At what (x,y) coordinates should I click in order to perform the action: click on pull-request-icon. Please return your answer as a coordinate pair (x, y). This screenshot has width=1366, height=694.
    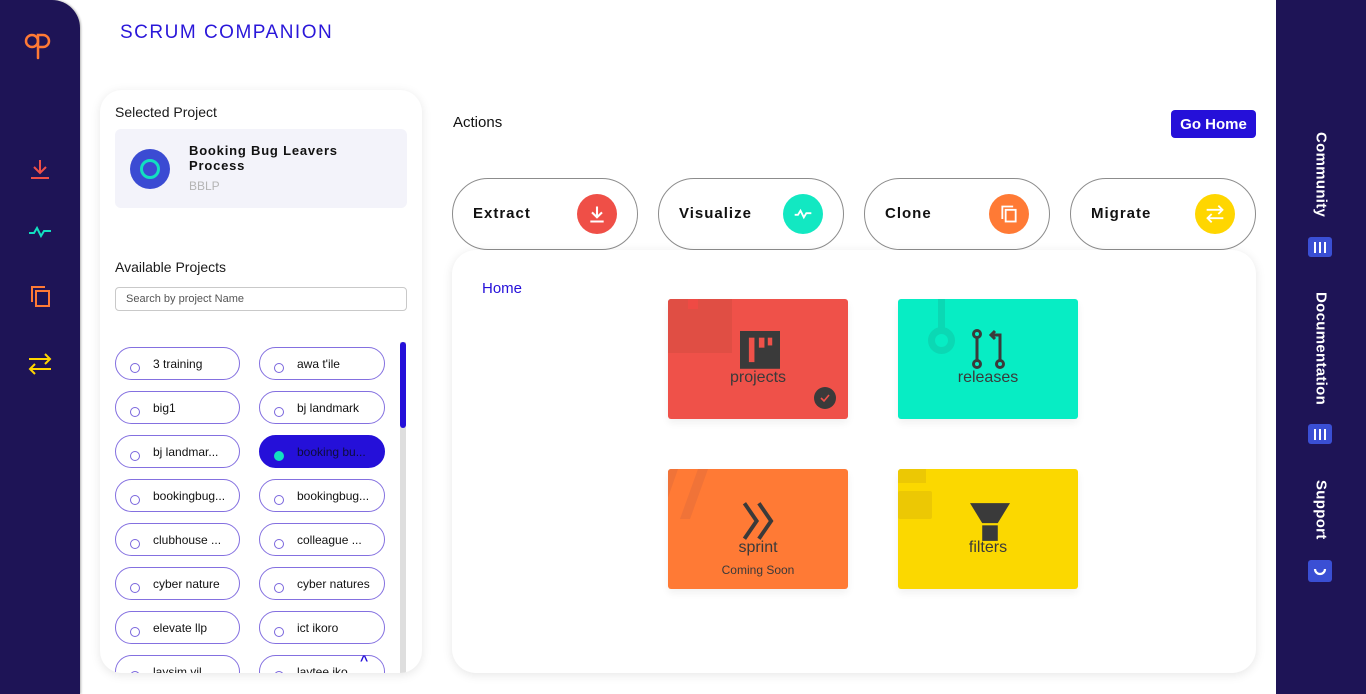
    Looking at the image, I should click on (988, 349).